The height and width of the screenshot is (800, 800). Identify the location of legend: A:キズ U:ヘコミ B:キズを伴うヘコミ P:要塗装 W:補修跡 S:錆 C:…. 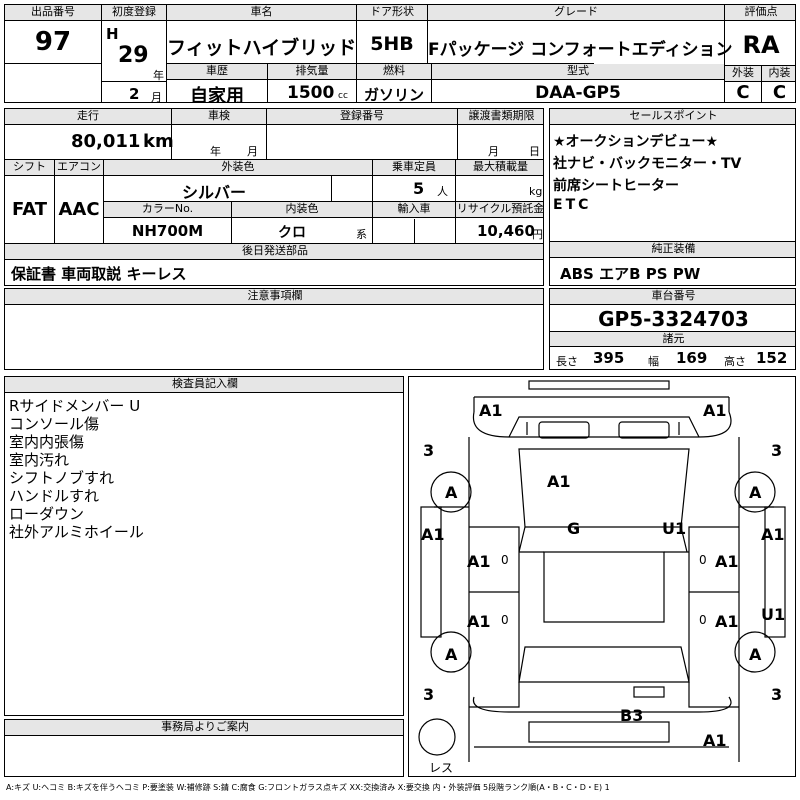
(308, 787).